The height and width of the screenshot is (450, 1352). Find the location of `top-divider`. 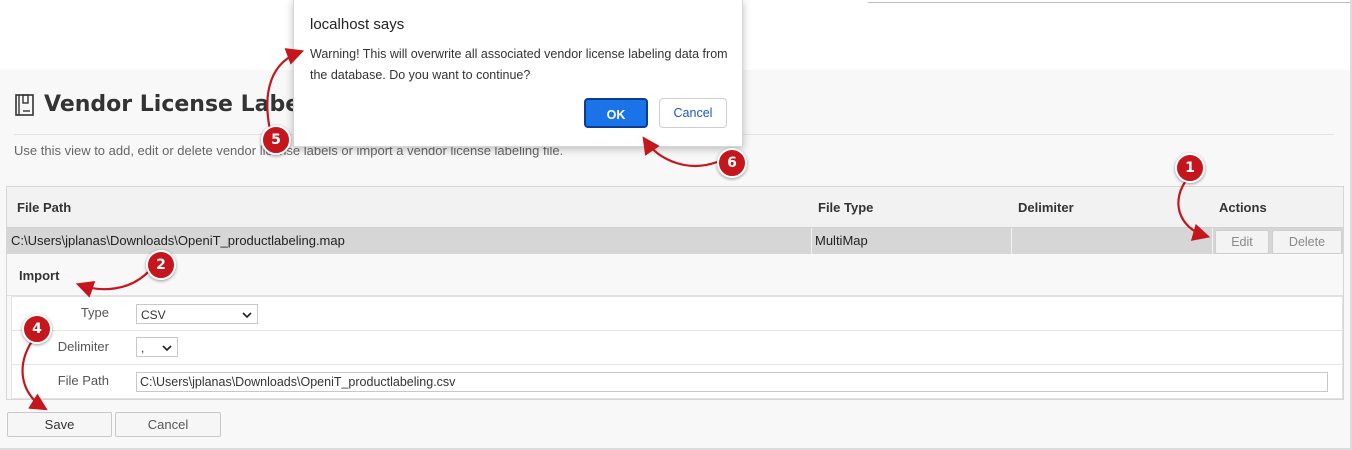

top-divider is located at coordinates (1110, 2).